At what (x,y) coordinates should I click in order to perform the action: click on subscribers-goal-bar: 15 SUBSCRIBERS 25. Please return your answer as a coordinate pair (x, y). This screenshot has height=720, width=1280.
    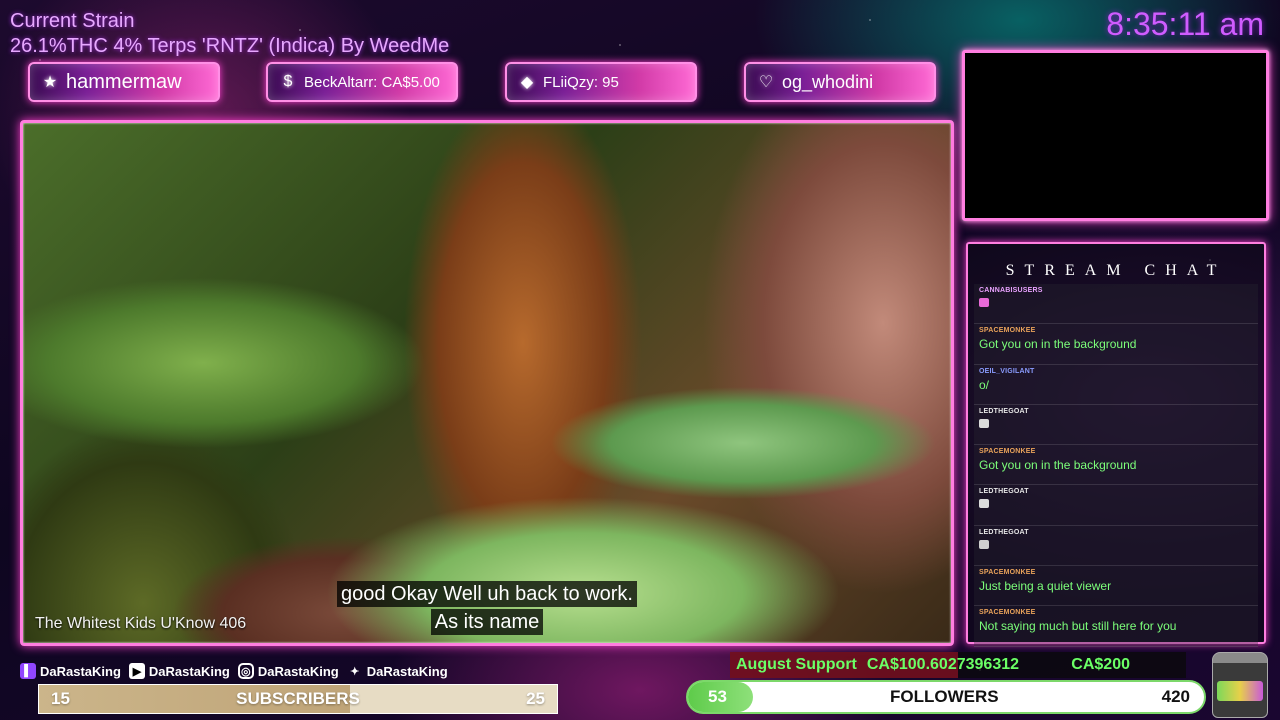
    Looking at the image, I should click on (298, 699).